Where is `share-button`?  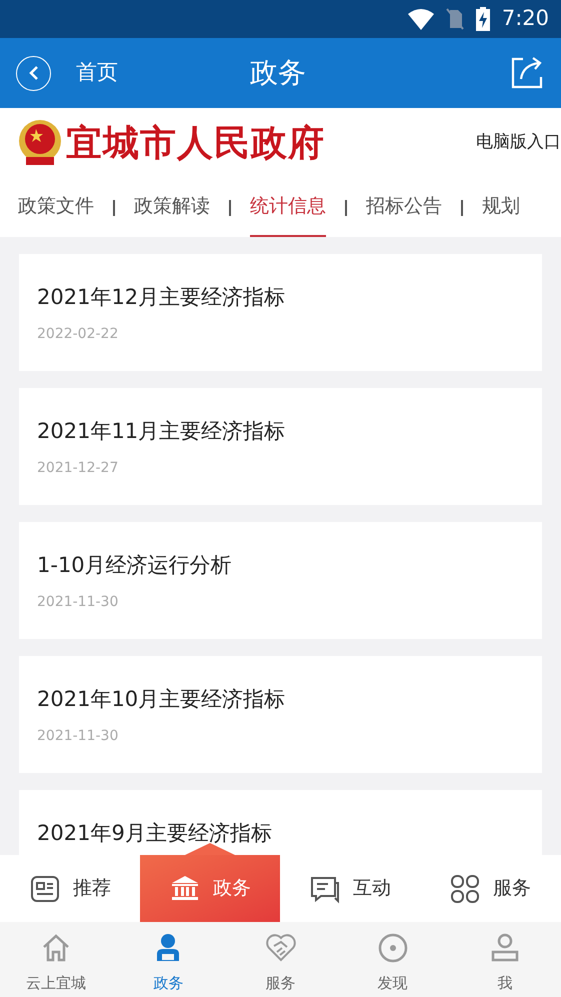
share-button is located at coordinates (527, 73).